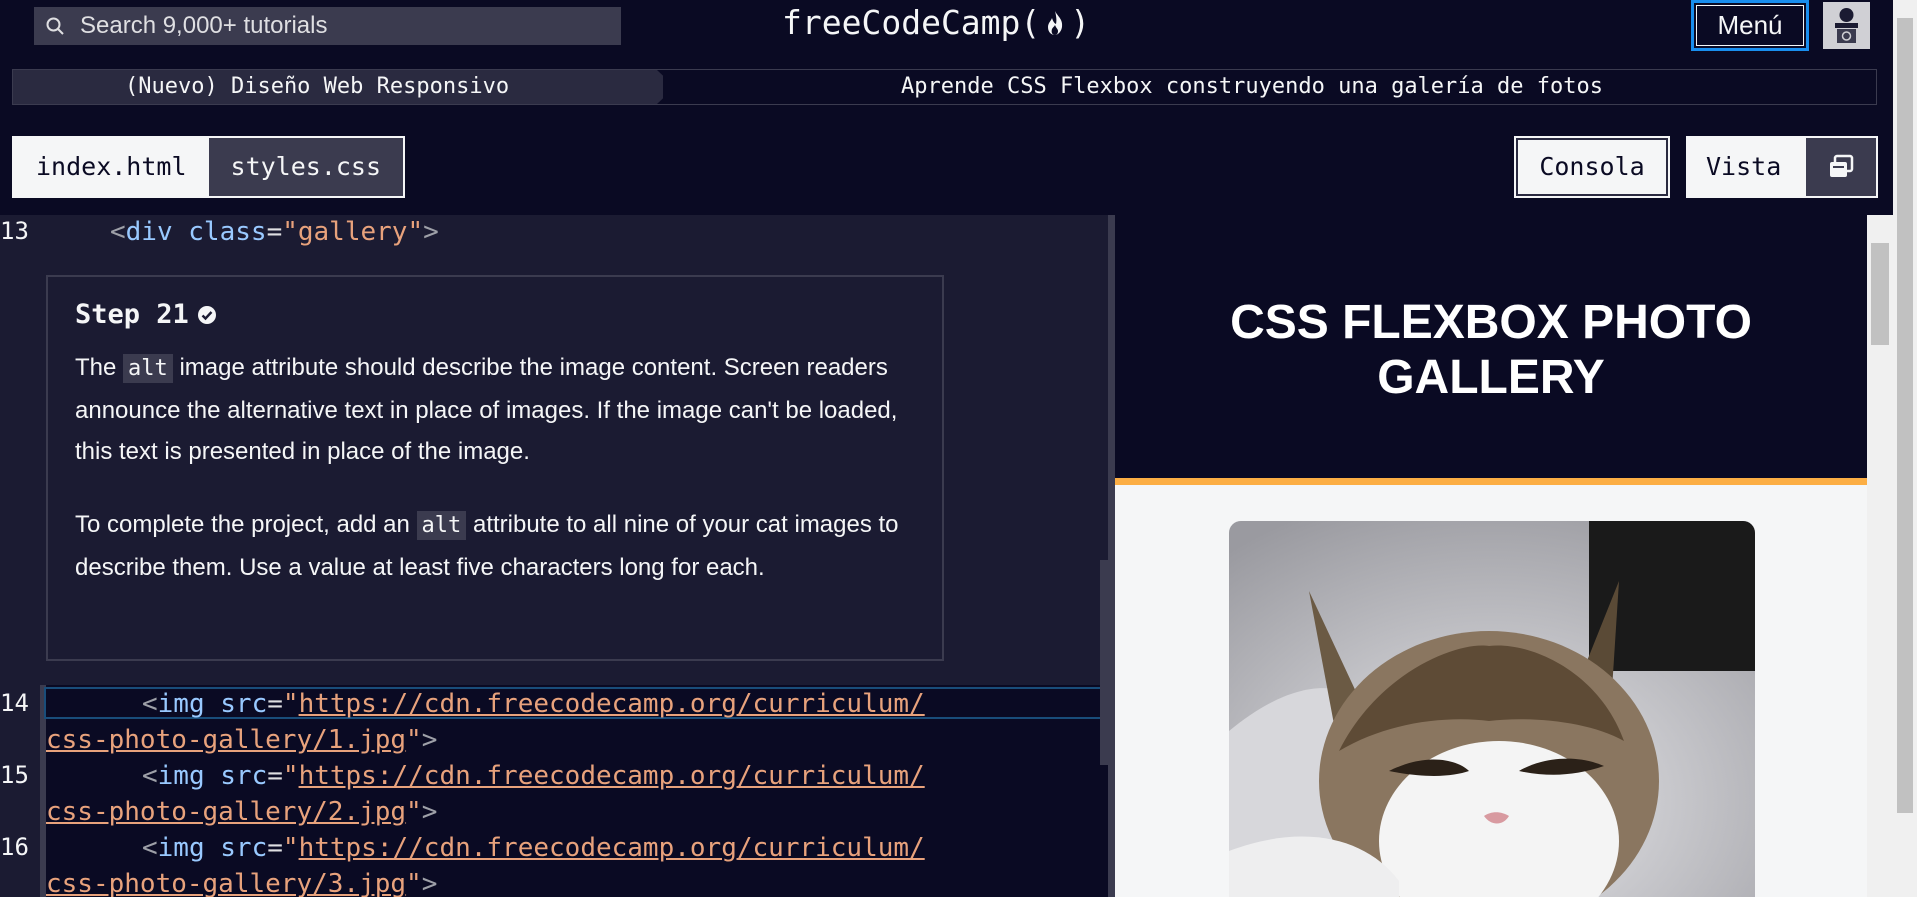 This screenshot has height=897, width=1917. Describe the element at coordinates (99, 367) in the screenshot. I see `step-text: The` at that location.